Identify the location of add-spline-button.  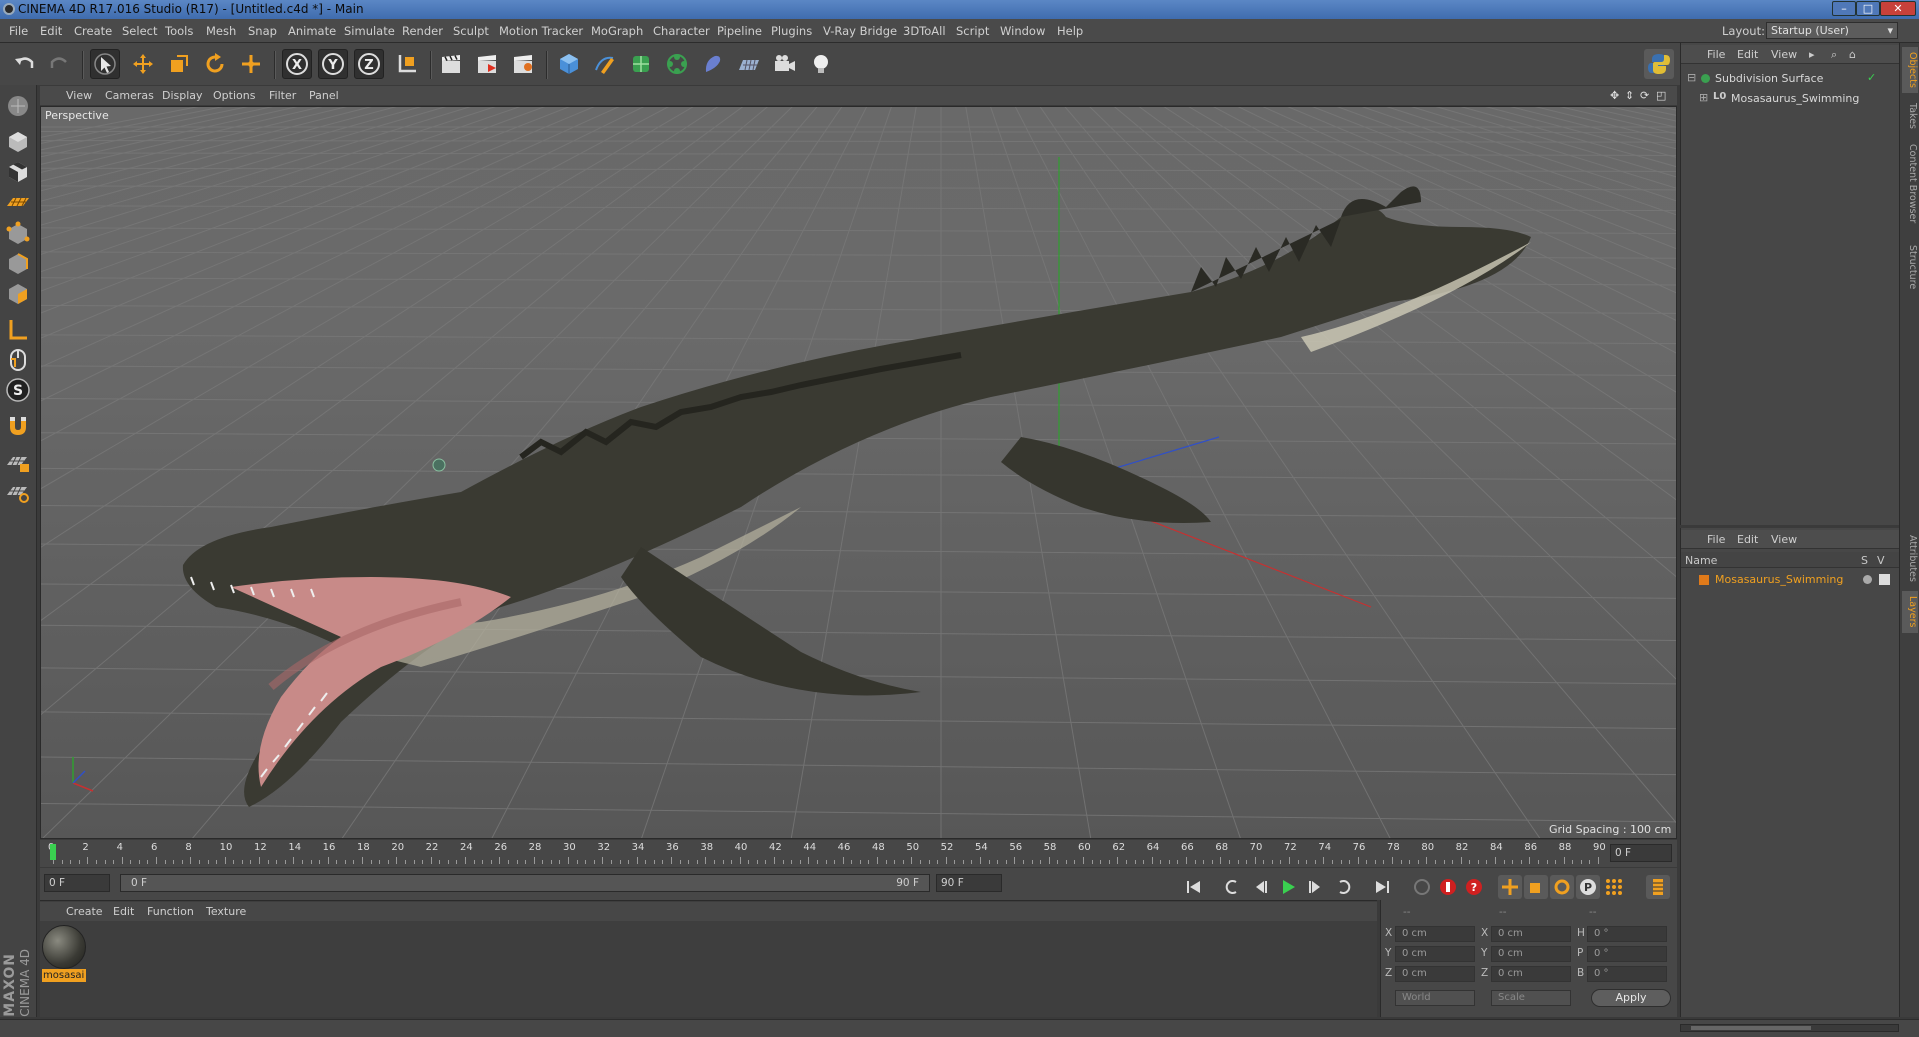
(605, 64).